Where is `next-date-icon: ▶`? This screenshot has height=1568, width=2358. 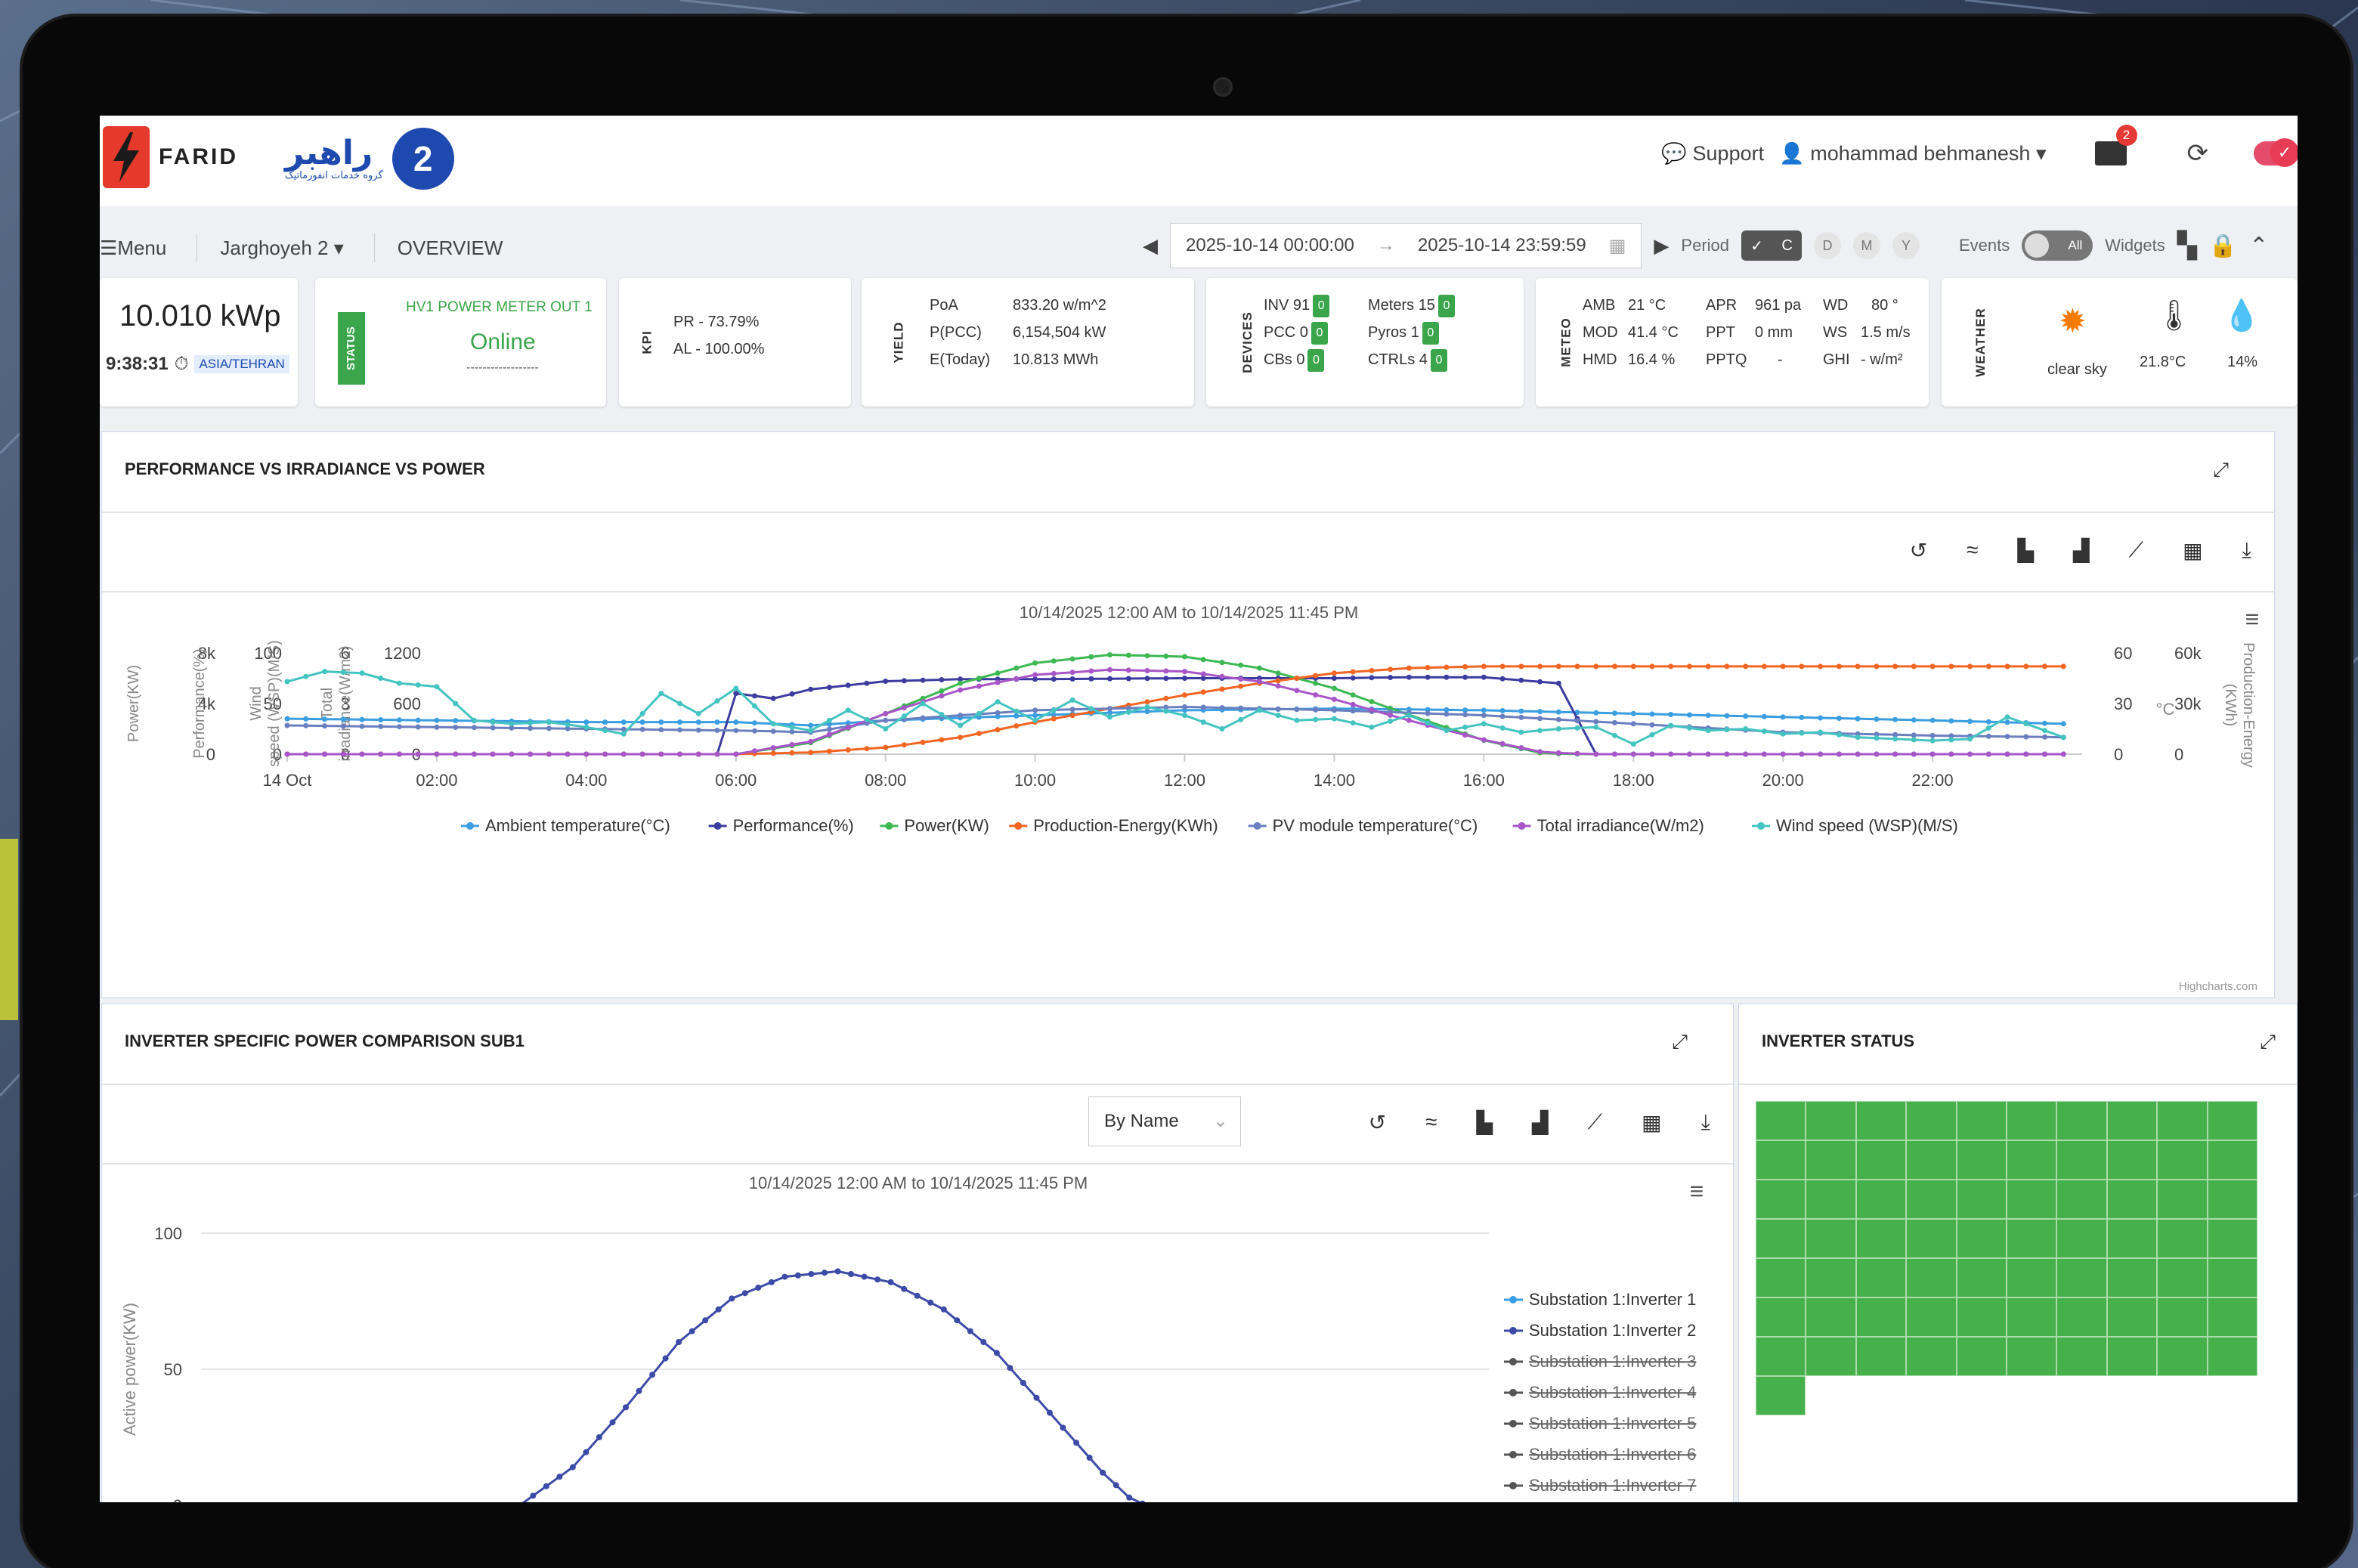
next-date-icon: ▶ is located at coordinates (1662, 246).